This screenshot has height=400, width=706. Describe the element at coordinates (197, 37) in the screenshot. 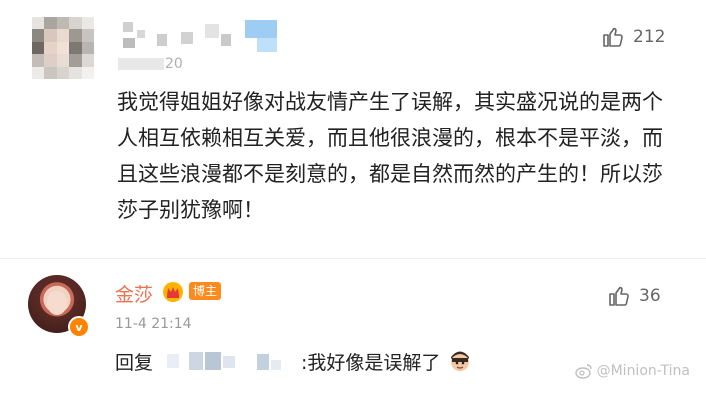

I see `commenter-name-pixelated` at that location.